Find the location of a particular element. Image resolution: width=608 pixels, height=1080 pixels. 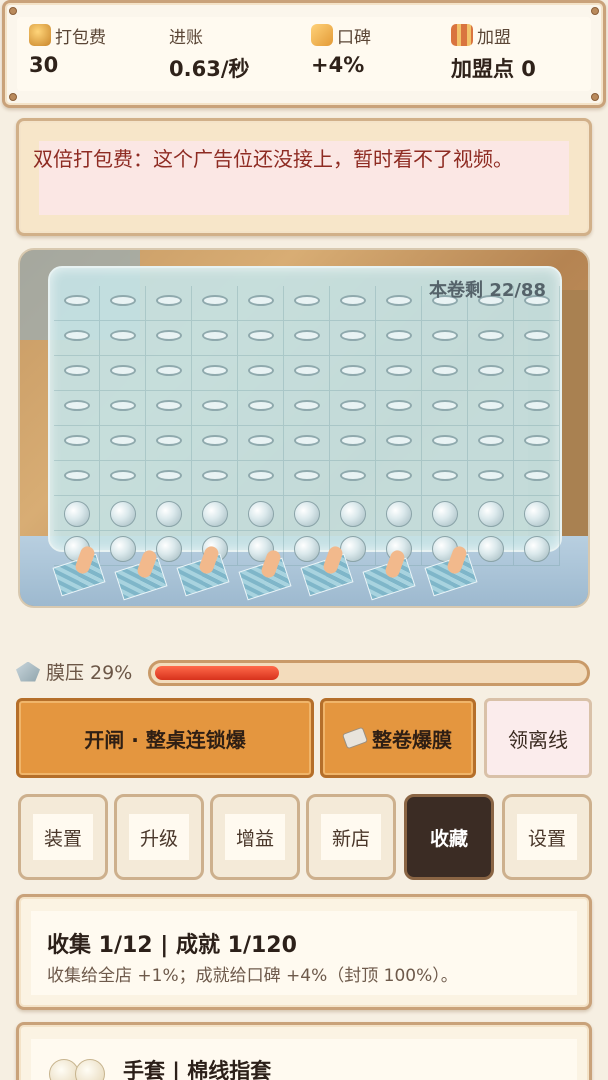

tab-devices: 装置 is located at coordinates (63, 837).